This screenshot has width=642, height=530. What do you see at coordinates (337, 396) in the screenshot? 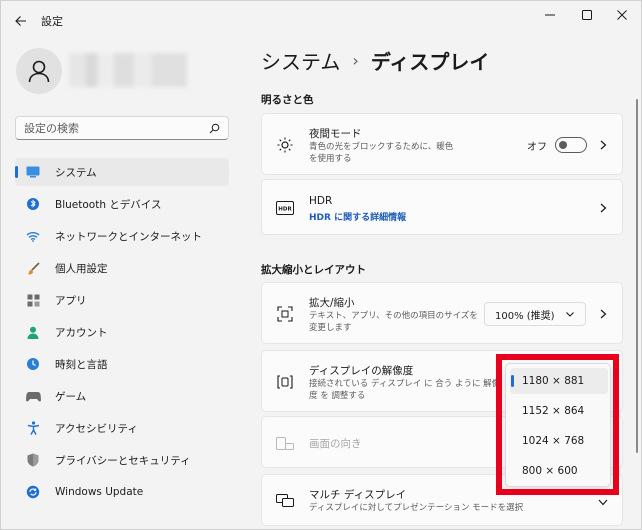
I see `resolution-desc-line2: 度 を 調整する` at bounding box center [337, 396].